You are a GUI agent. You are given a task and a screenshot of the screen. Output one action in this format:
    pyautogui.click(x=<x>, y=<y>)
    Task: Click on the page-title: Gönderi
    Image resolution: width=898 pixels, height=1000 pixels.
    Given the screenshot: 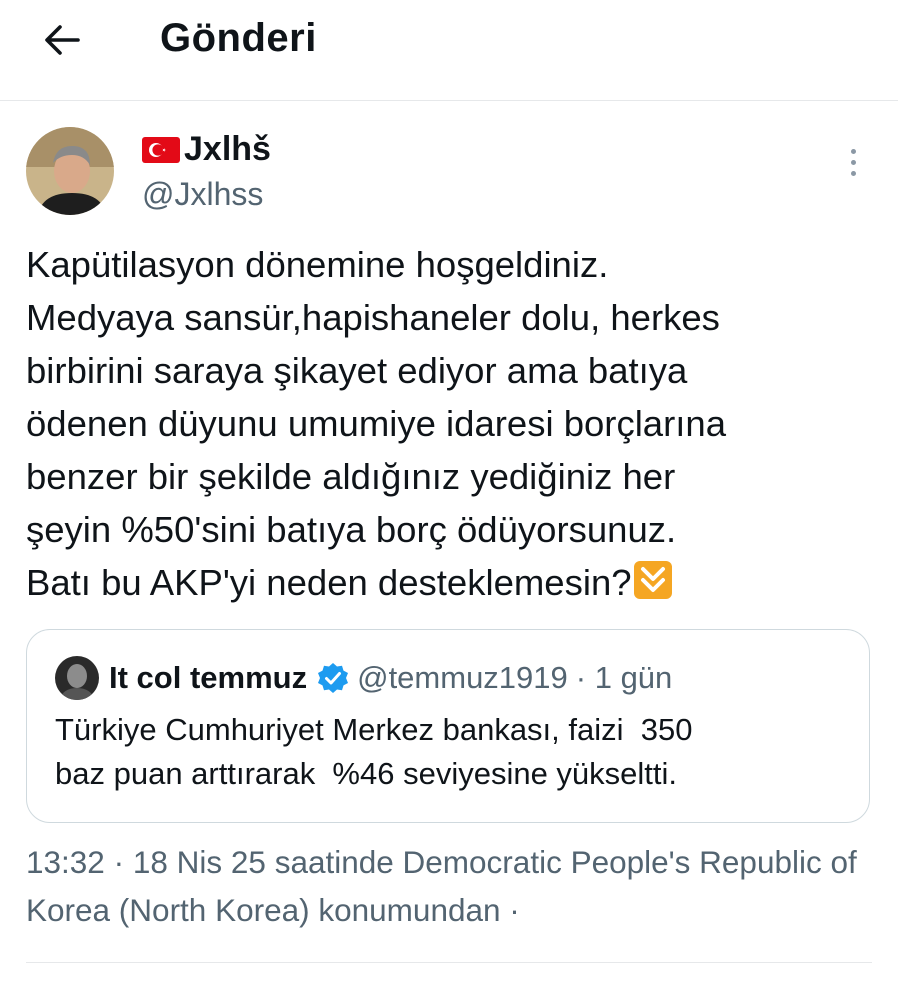 What is the action you would take?
    pyautogui.click(x=238, y=38)
    